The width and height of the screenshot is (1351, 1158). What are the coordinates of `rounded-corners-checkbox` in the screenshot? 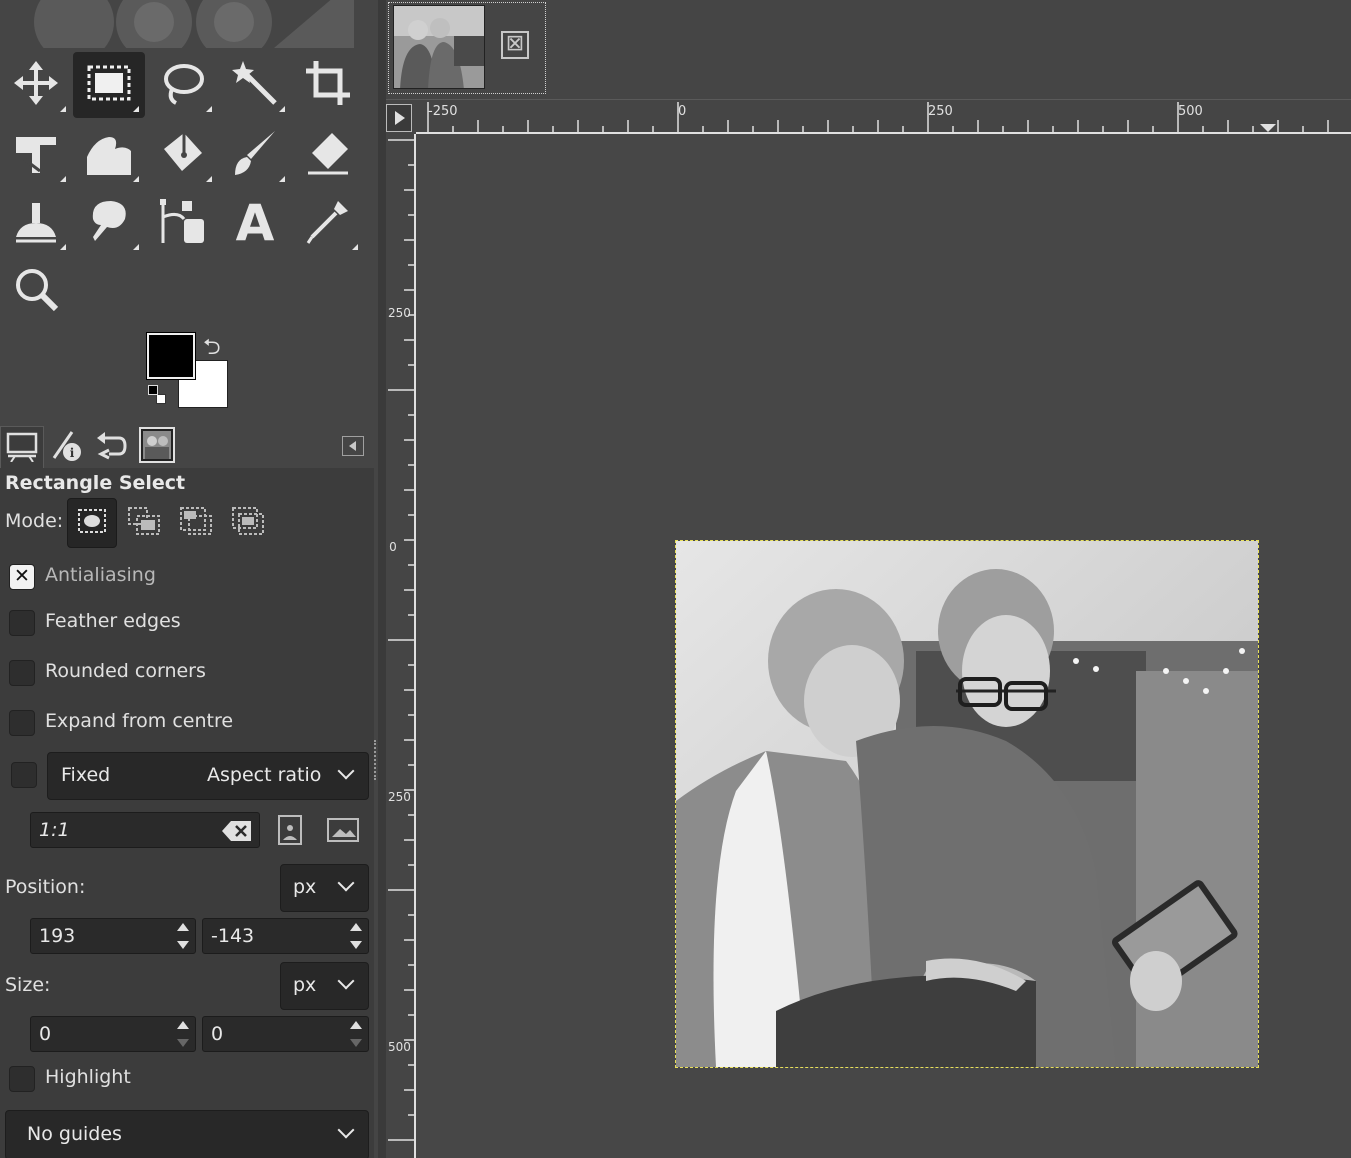 It's located at (22, 673).